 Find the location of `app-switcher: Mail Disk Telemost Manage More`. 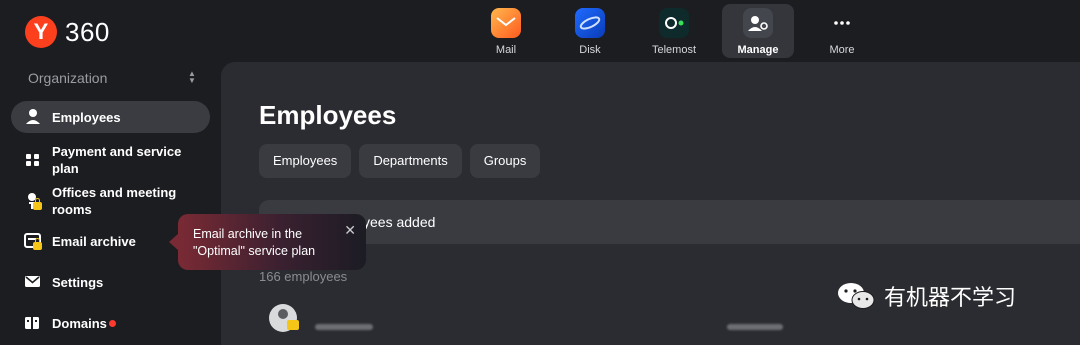

app-switcher: Mail Disk Telemost Manage More is located at coordinates (674, 31).